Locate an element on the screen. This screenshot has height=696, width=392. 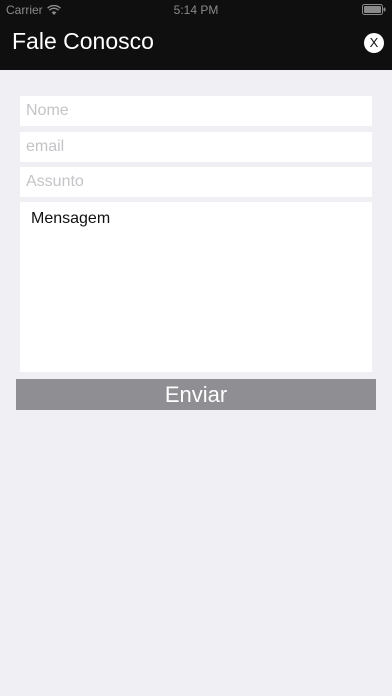
close-button: X is located at coordinates (374, 43).